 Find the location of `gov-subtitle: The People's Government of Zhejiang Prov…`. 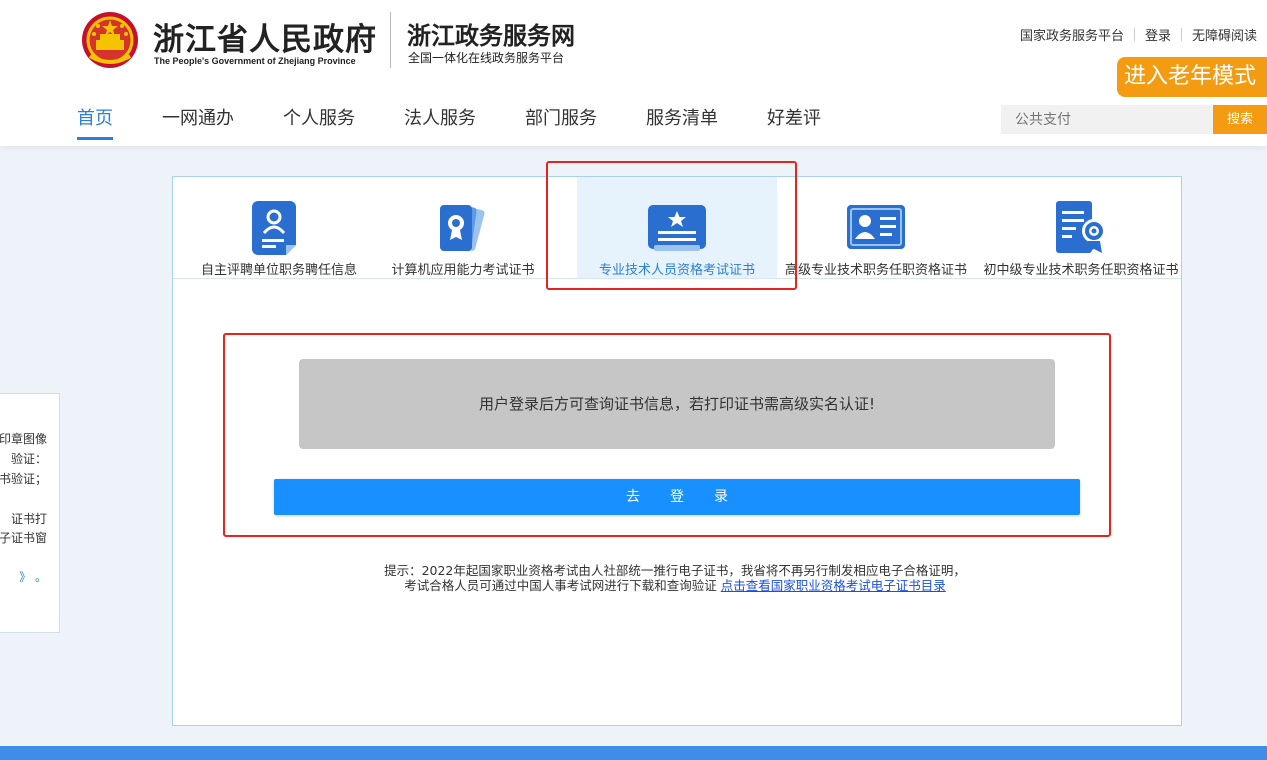

gov-subtitle: The People's Government of Zhejiang Prov… is located at coordinates (255, 61).